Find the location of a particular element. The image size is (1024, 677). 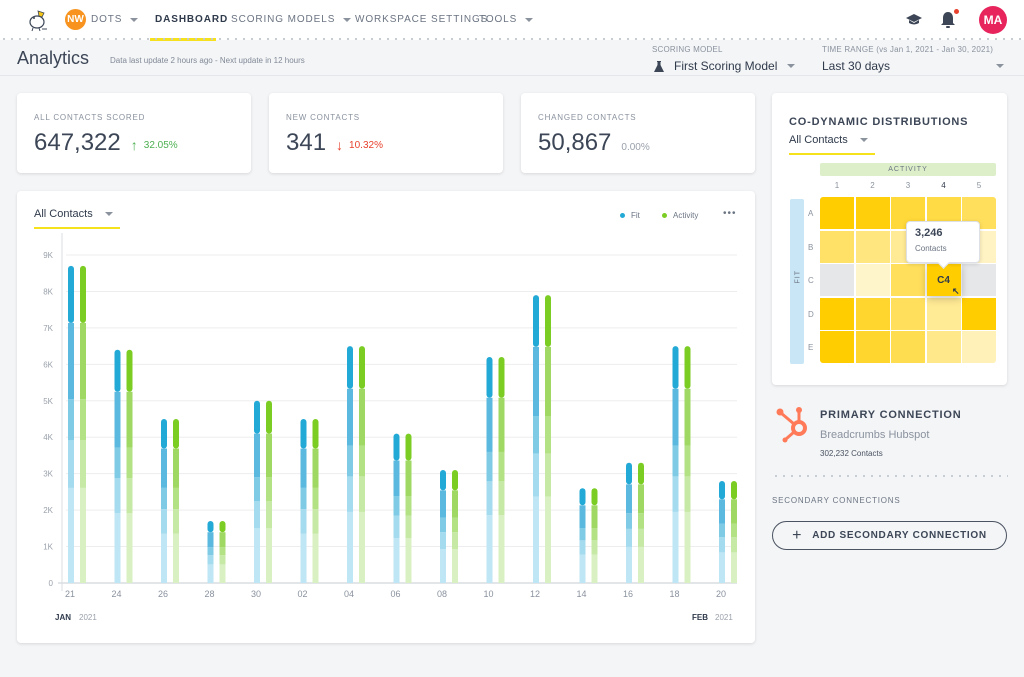

heatmap-column-label: 3 is located at coordinates (908, 185).